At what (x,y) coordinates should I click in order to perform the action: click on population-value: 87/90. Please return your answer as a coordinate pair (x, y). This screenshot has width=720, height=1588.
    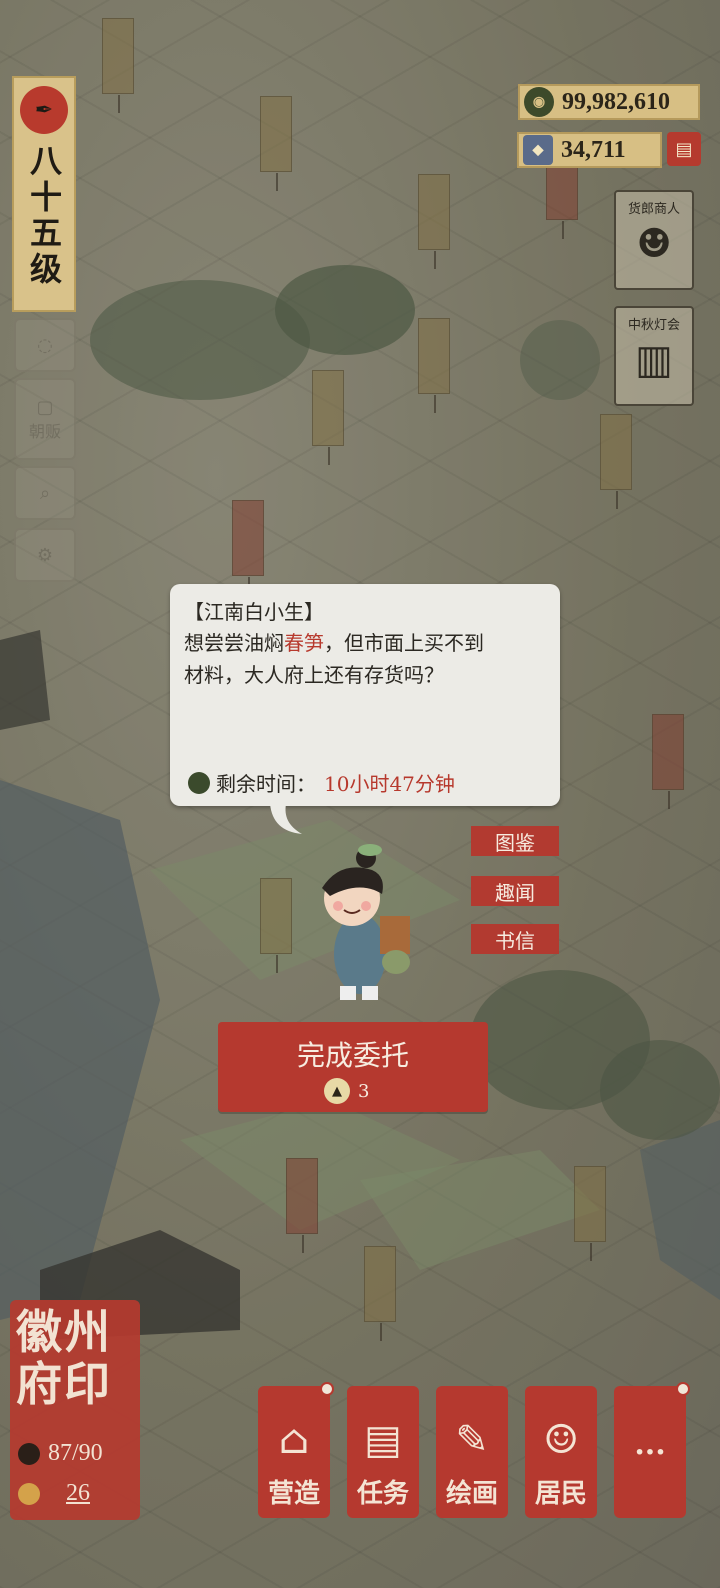
    Looking at the image, I should click on (75, 1453).